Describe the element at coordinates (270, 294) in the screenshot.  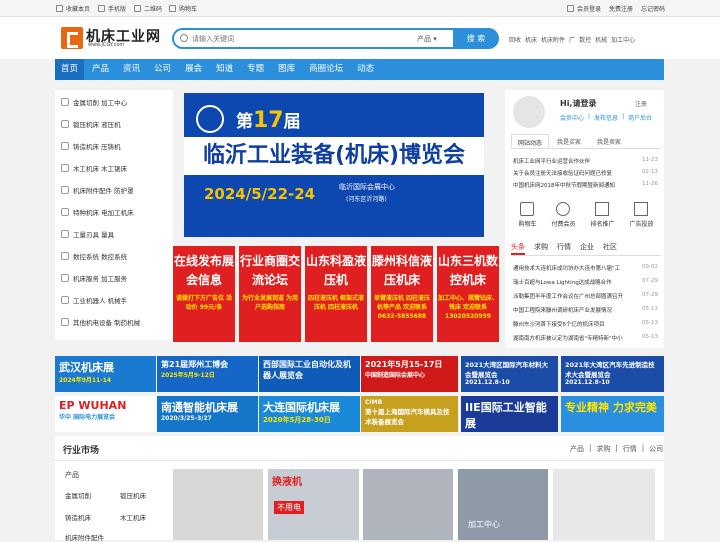
I see `ad-tile: 行业商圈交流论坛 为行业发展到道 为用户选购指南` at that location.